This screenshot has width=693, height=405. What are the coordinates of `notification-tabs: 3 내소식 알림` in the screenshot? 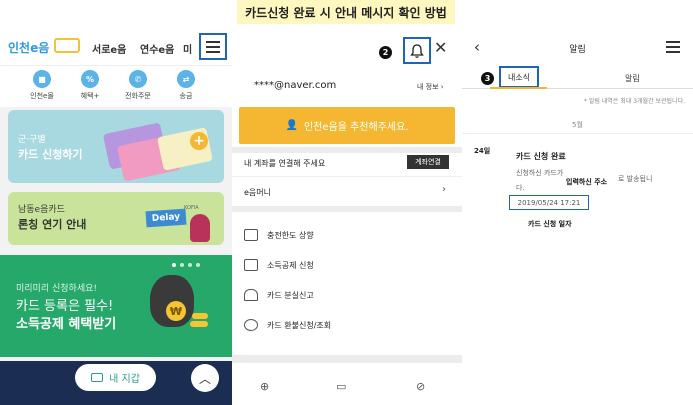 It's located at (577, 77).